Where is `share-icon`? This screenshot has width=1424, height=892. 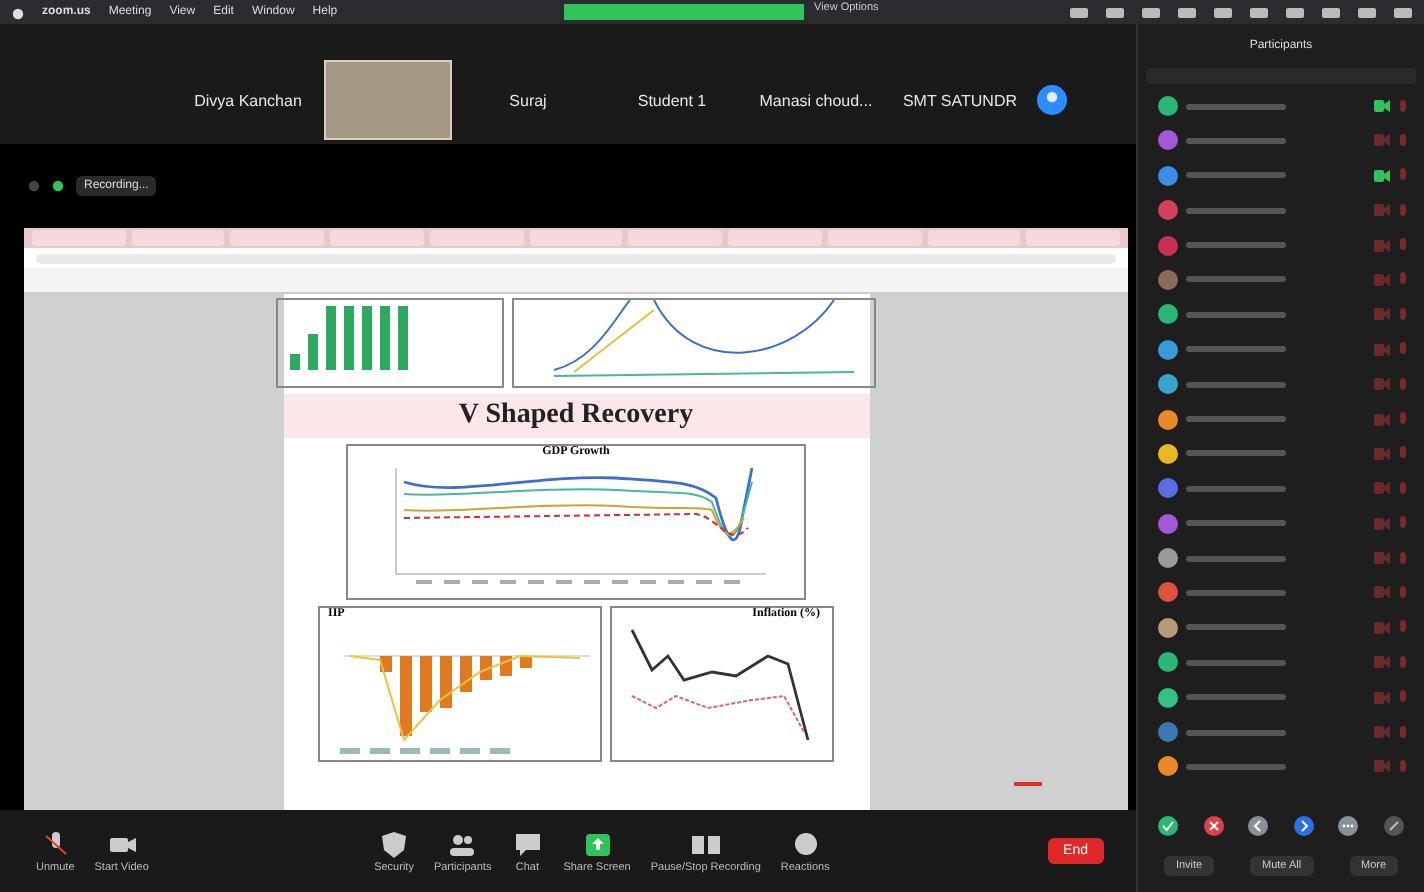
share-icon is located at coordinates (597, 844).